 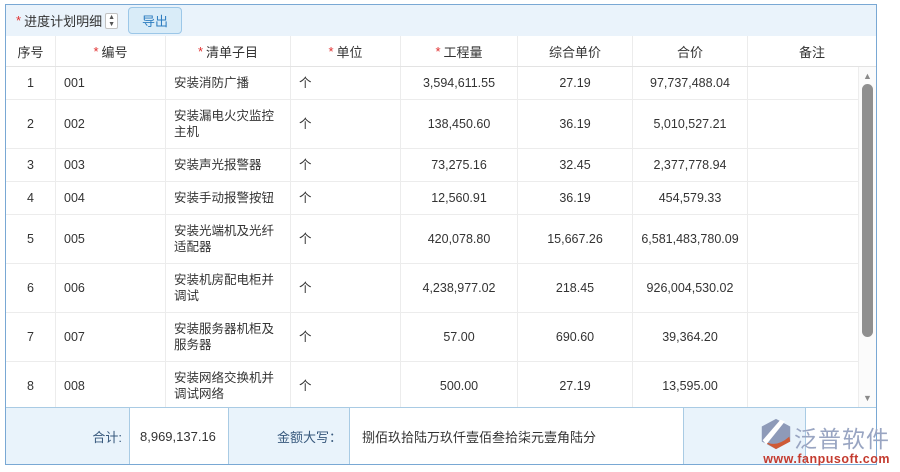 I want to click on cell-code: 005, so click(x=111, y=239).